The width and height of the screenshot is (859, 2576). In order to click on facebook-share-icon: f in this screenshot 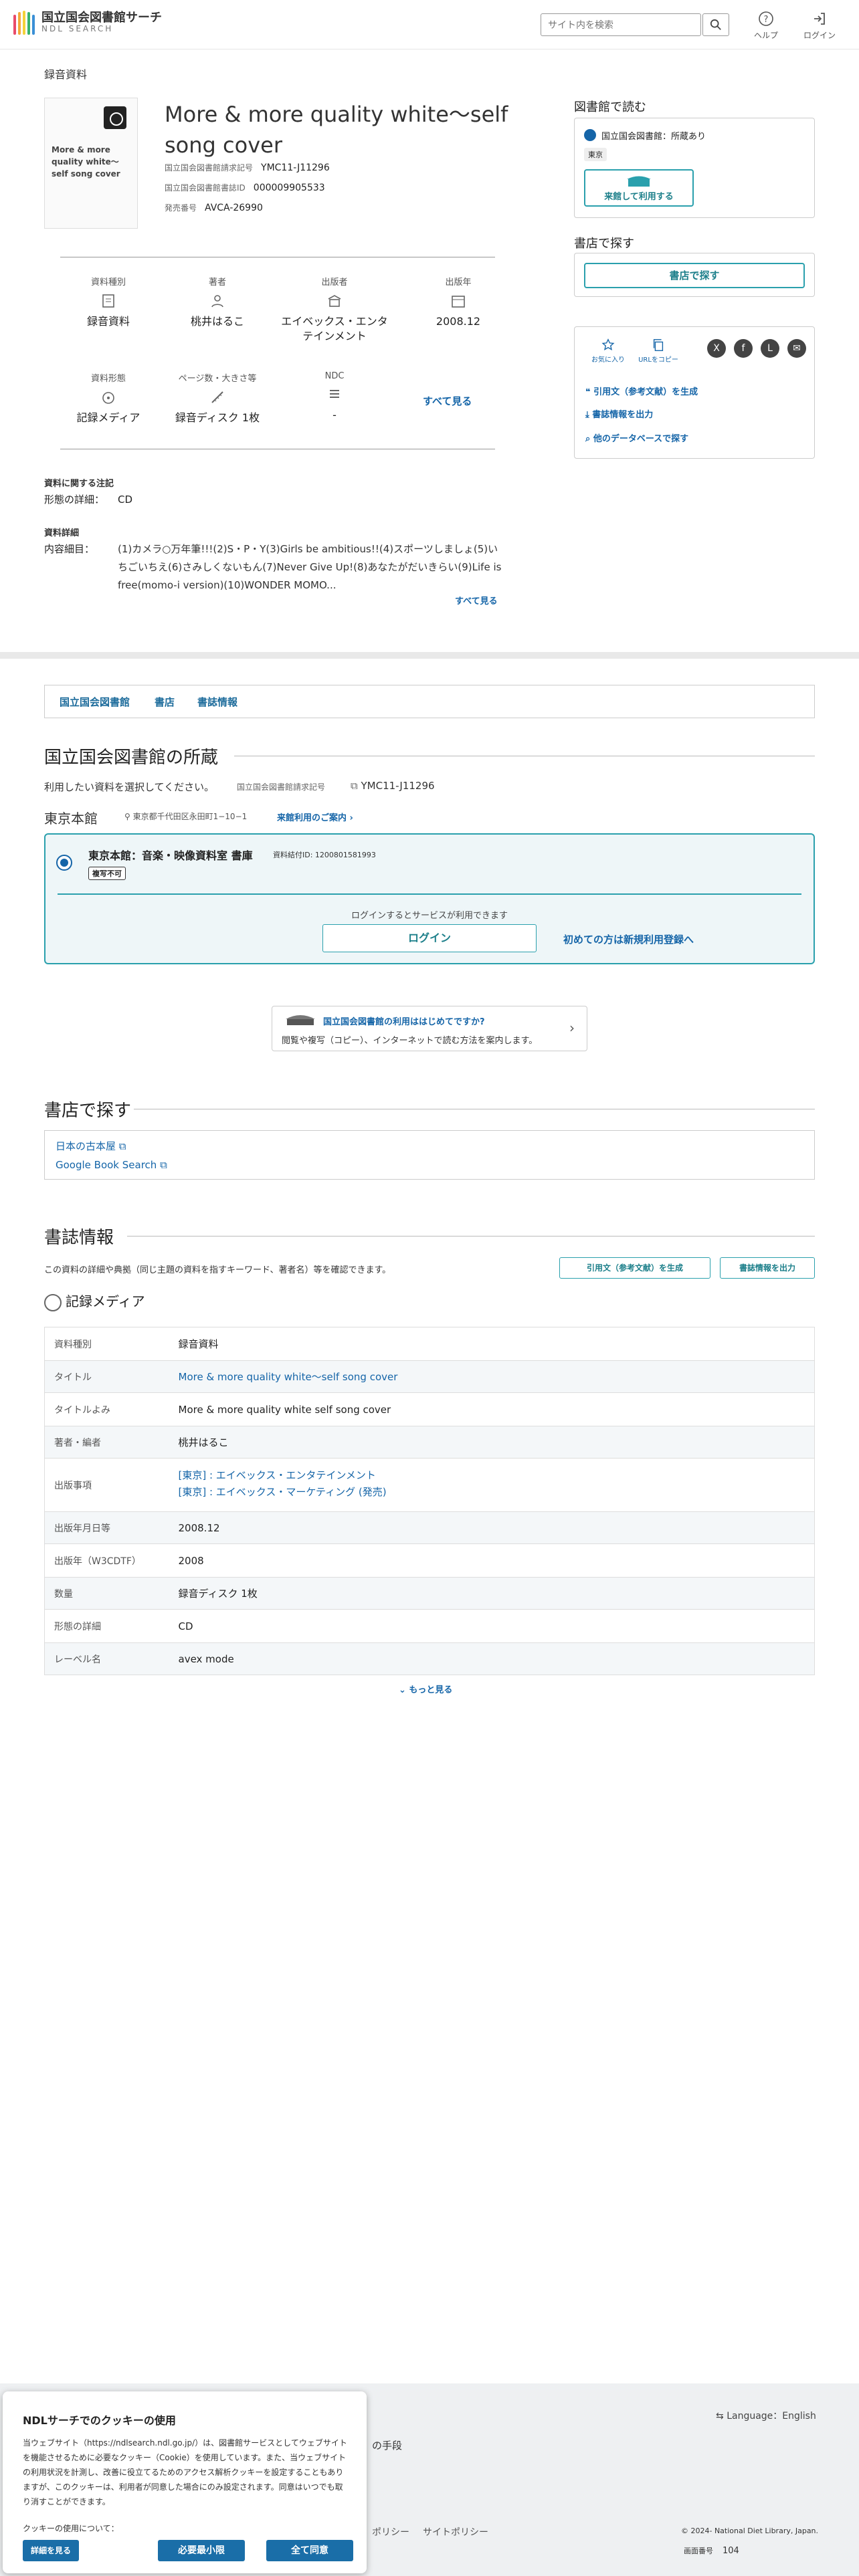, I will do `click(743, 349)`.